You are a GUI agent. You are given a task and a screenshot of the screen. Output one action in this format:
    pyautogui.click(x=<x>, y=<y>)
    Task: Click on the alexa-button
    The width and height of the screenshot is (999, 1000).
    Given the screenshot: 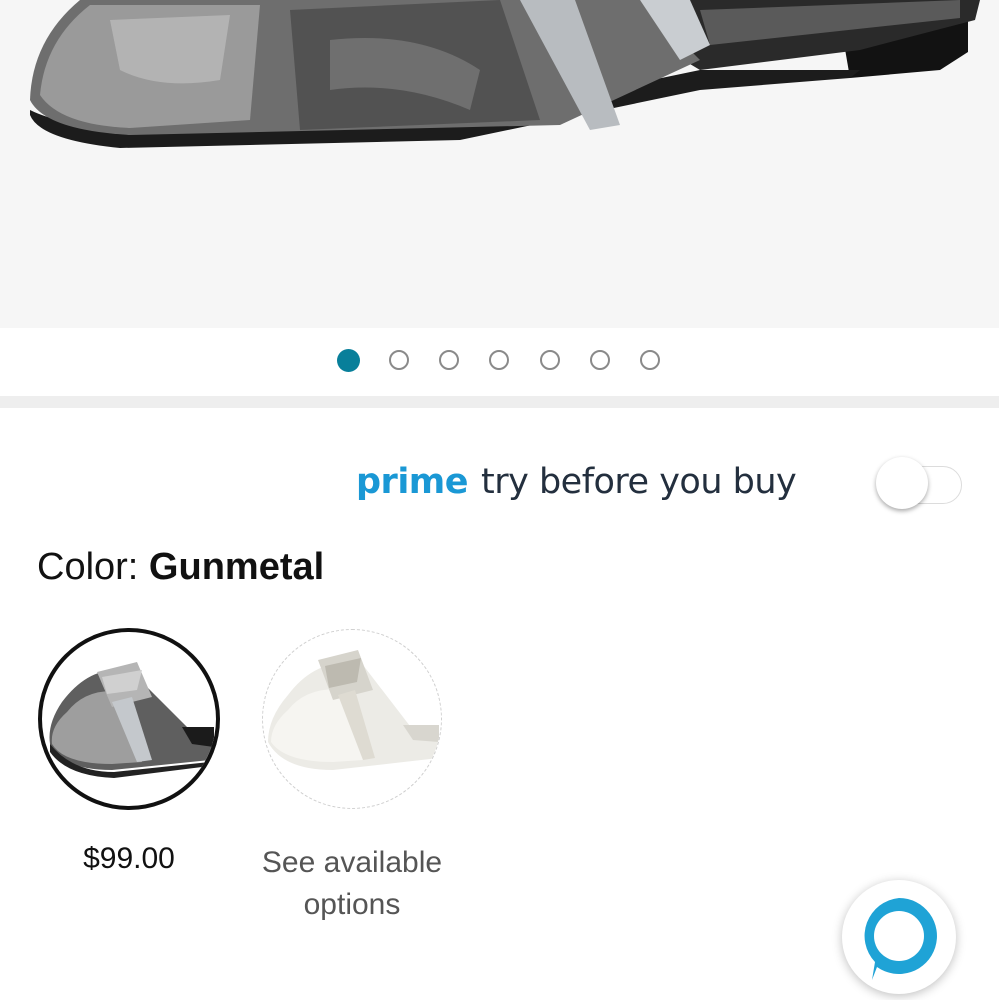 What is the action you would take?
    pyautogui.click(x=899, y=937)
    